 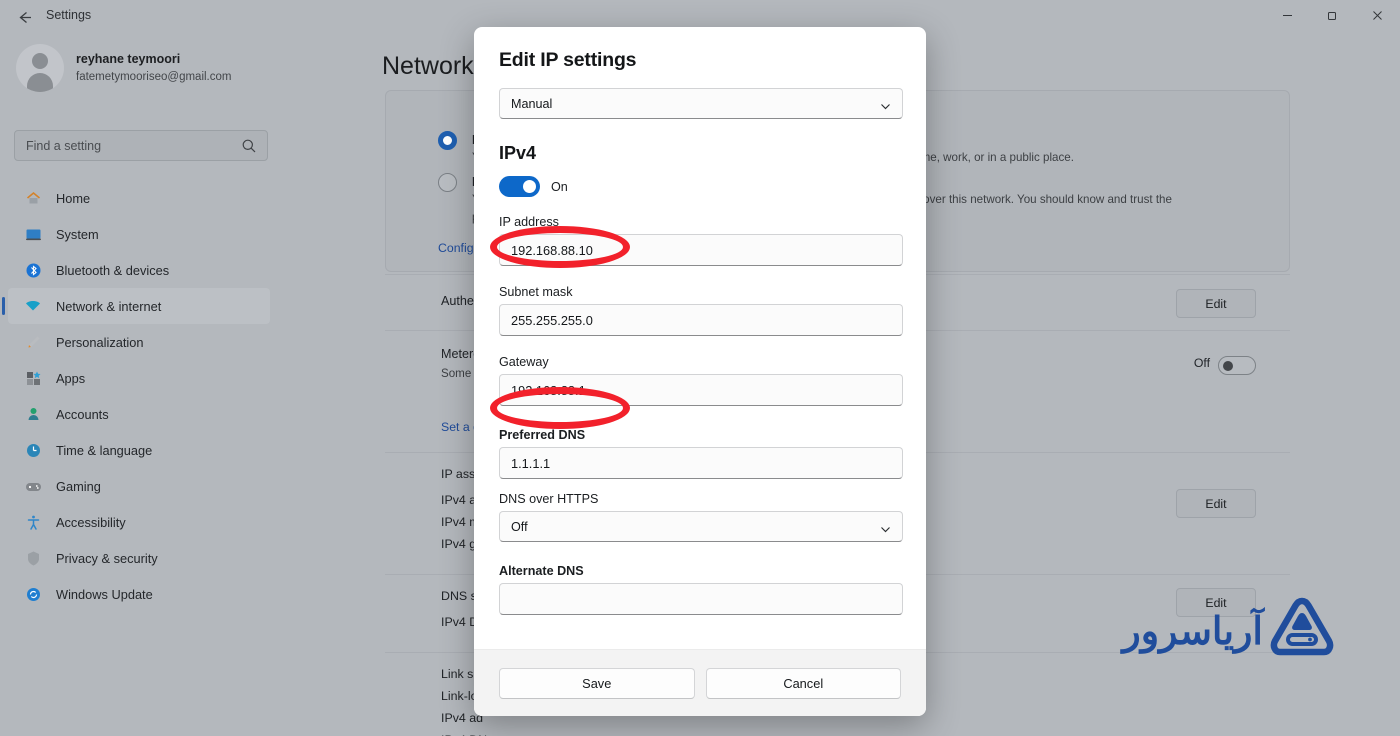 What do you see at coordinates (249, 146) in the screenshot?
I see `search-icon` at bounding box center [249, 146].